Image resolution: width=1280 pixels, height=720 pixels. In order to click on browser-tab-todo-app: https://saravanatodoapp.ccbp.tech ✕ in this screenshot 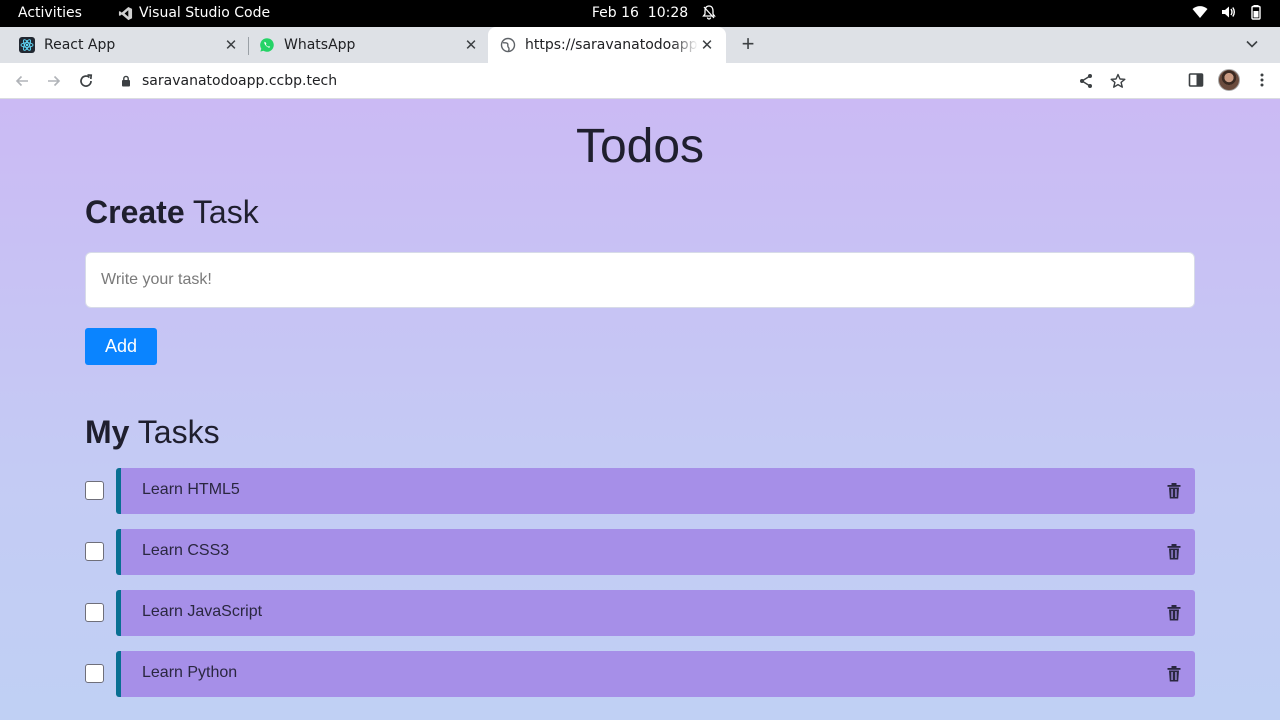, I will do `click(607, 45)`.